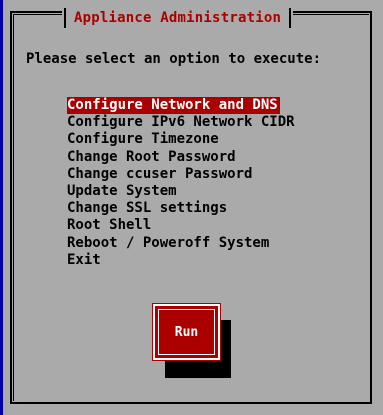 This screenshot has height=415, width=383. What do you see at coordinates (290, 18) in the screenshot?
I see `title-right-bracket` at bounding box center [290, 18].